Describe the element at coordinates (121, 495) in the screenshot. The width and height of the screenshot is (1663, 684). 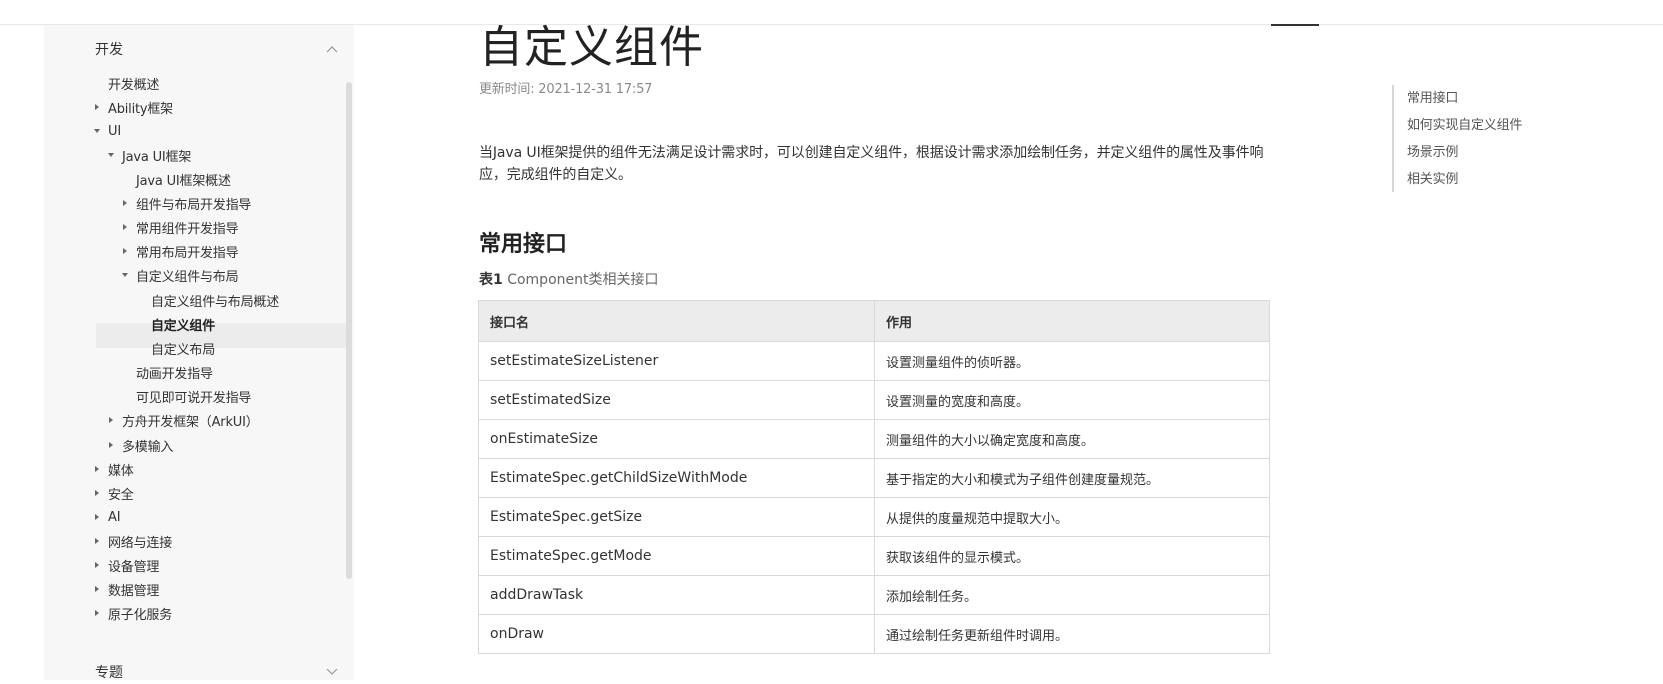
I see `sidebar-item-label: 安全` at that location.